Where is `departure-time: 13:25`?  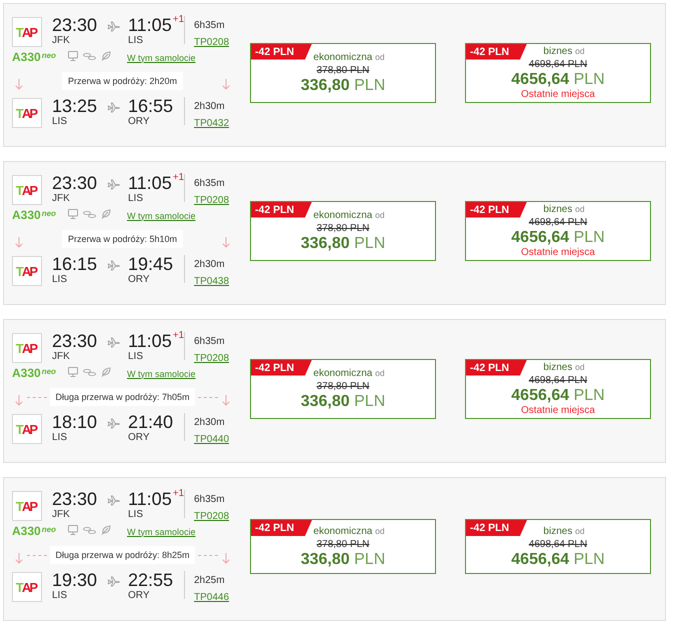 departure-time: 13:25 is located at coordinates (75, 106).